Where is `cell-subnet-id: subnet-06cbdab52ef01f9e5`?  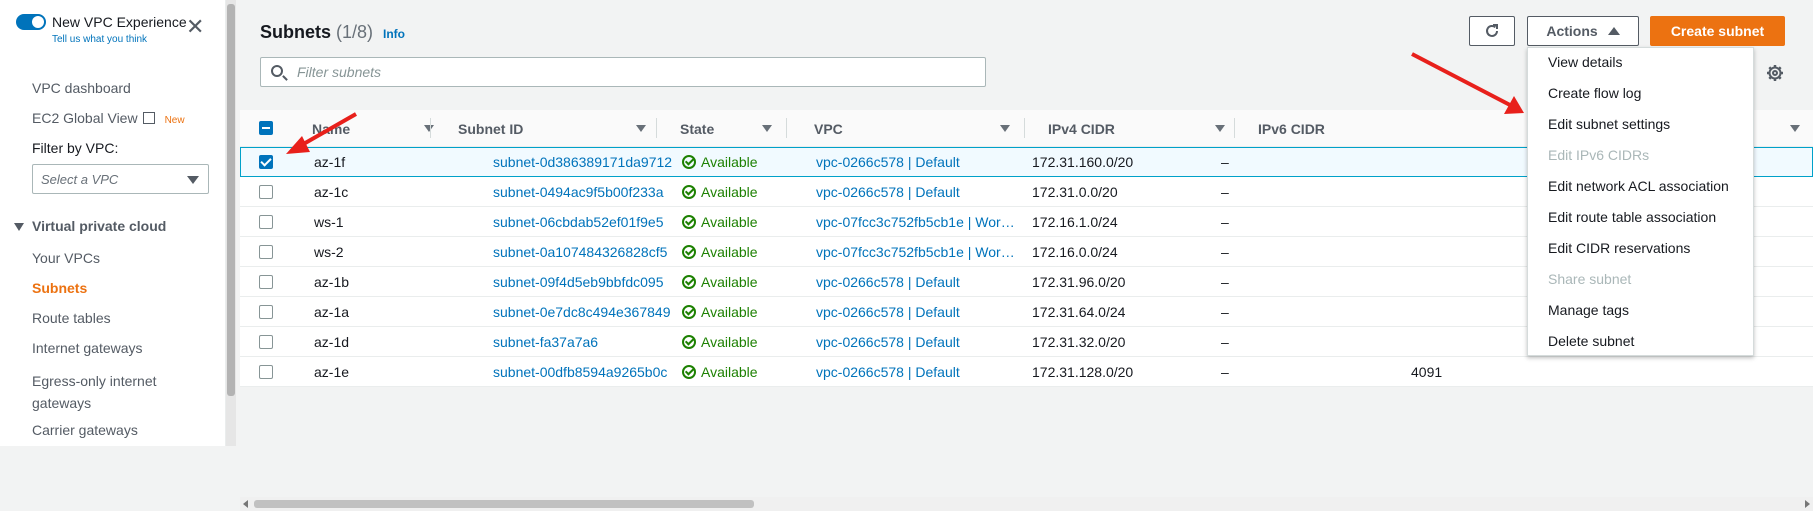 cell-subnet-id: subnet-06cbdab52ef01f9e5 is located at coordinates (593, 222).